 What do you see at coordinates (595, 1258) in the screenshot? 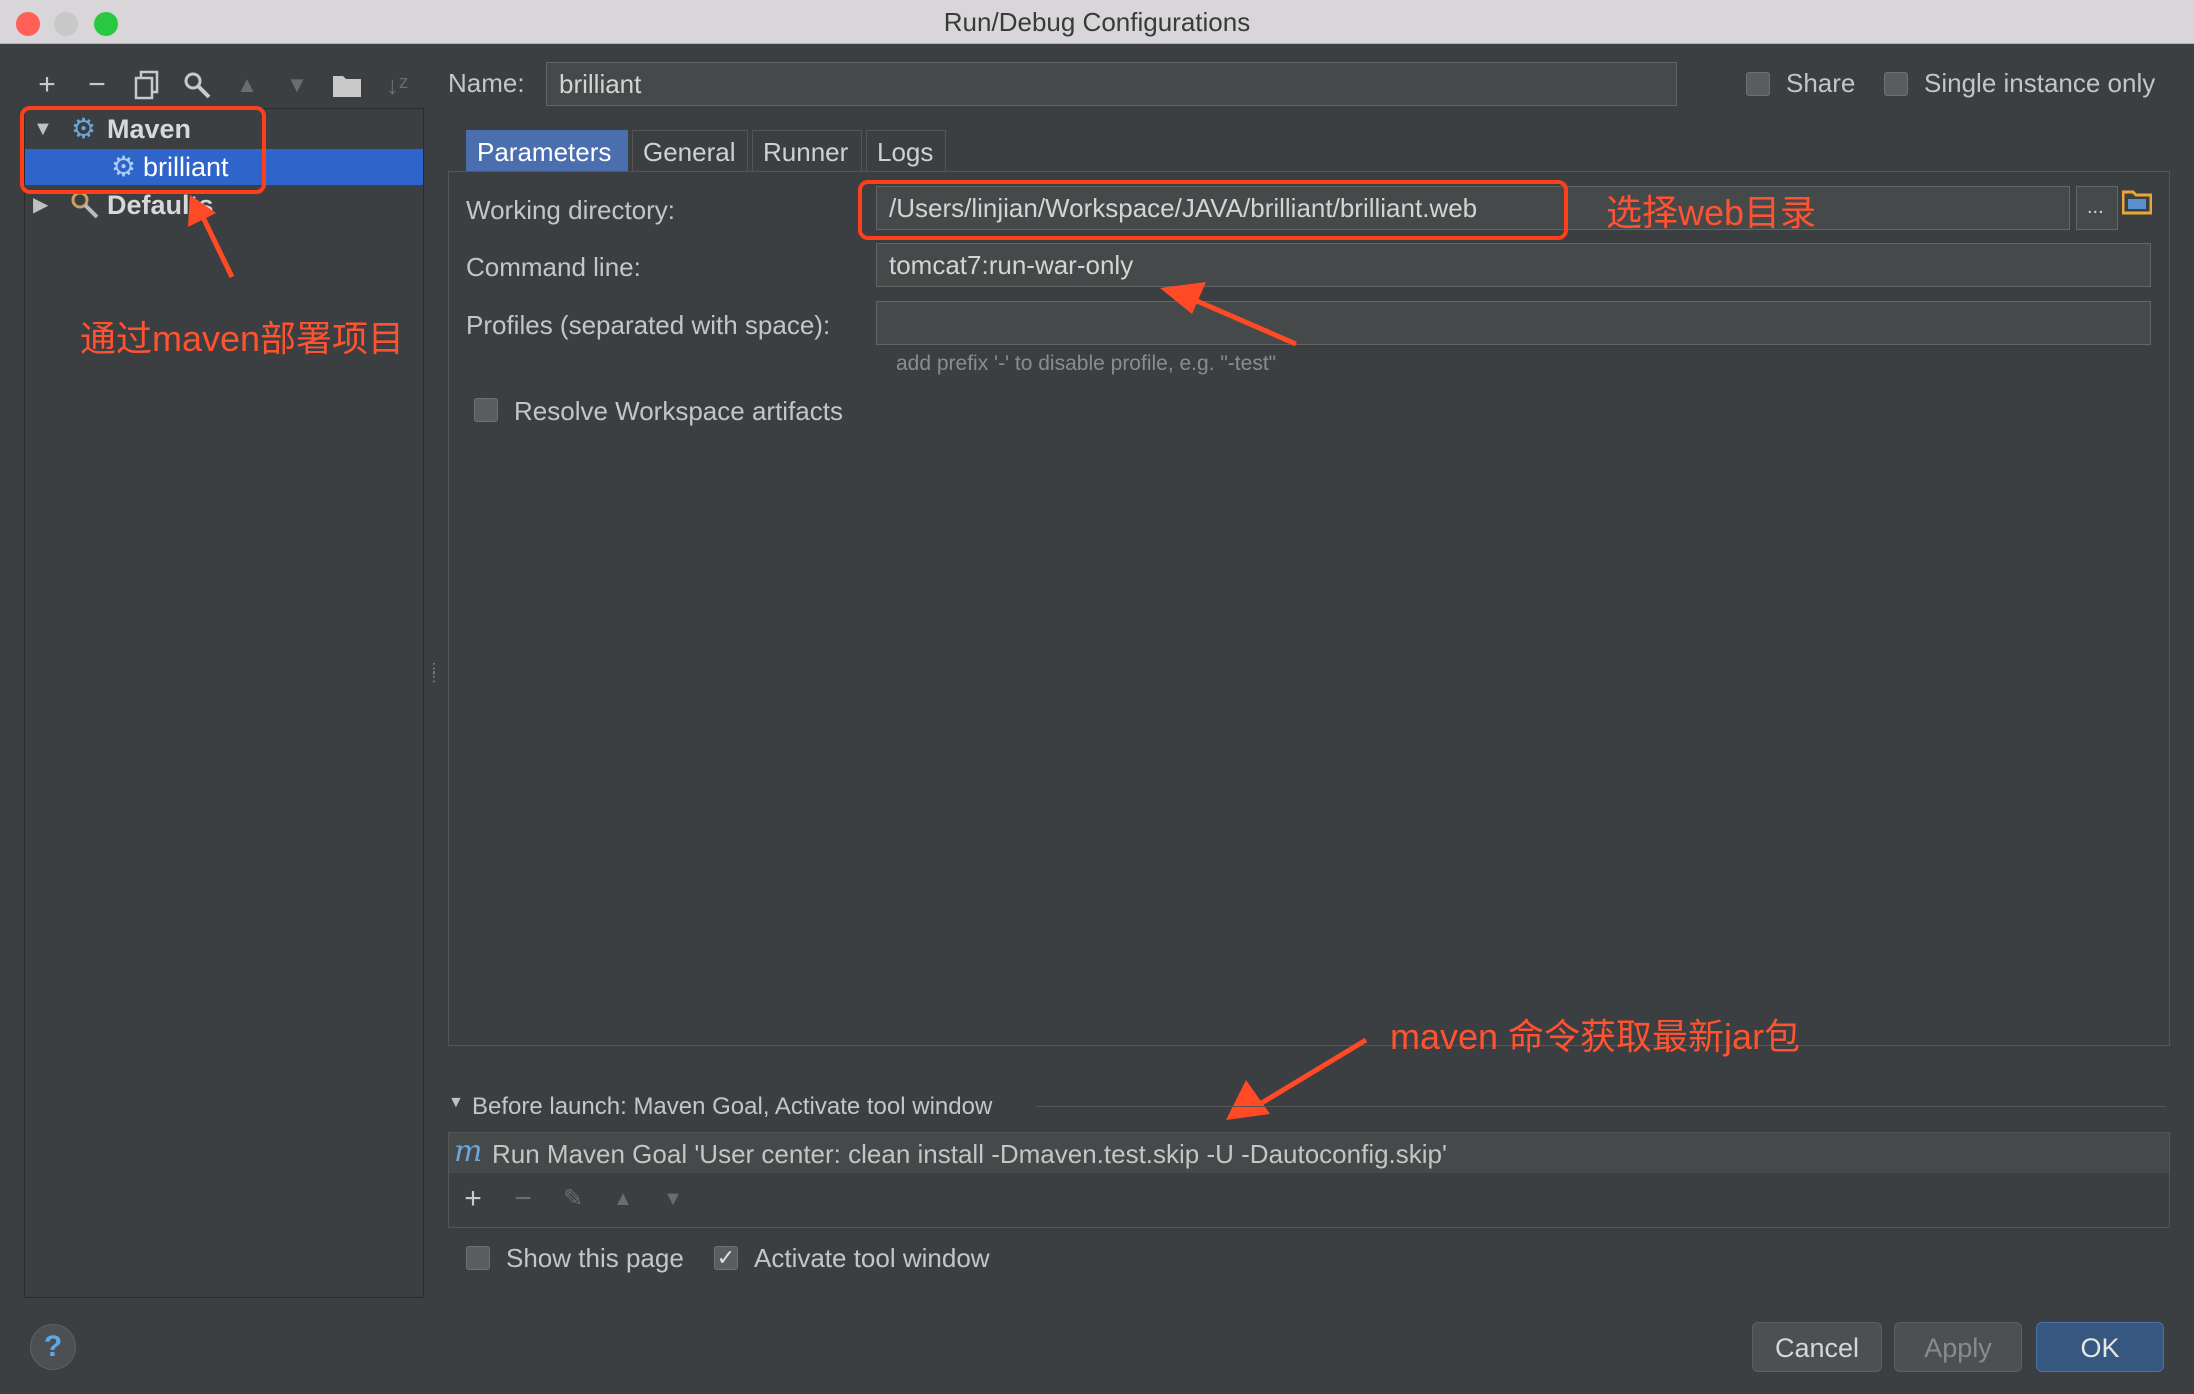
I see `show-page-label: Show this page` at bounding box center [595, 1258].